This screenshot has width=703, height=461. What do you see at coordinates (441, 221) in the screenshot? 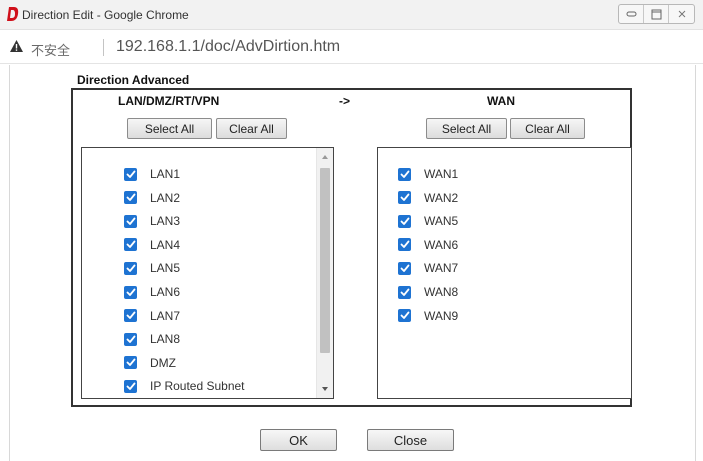
I see `list-item-label: WAN5` at bounding box center [441, 221].